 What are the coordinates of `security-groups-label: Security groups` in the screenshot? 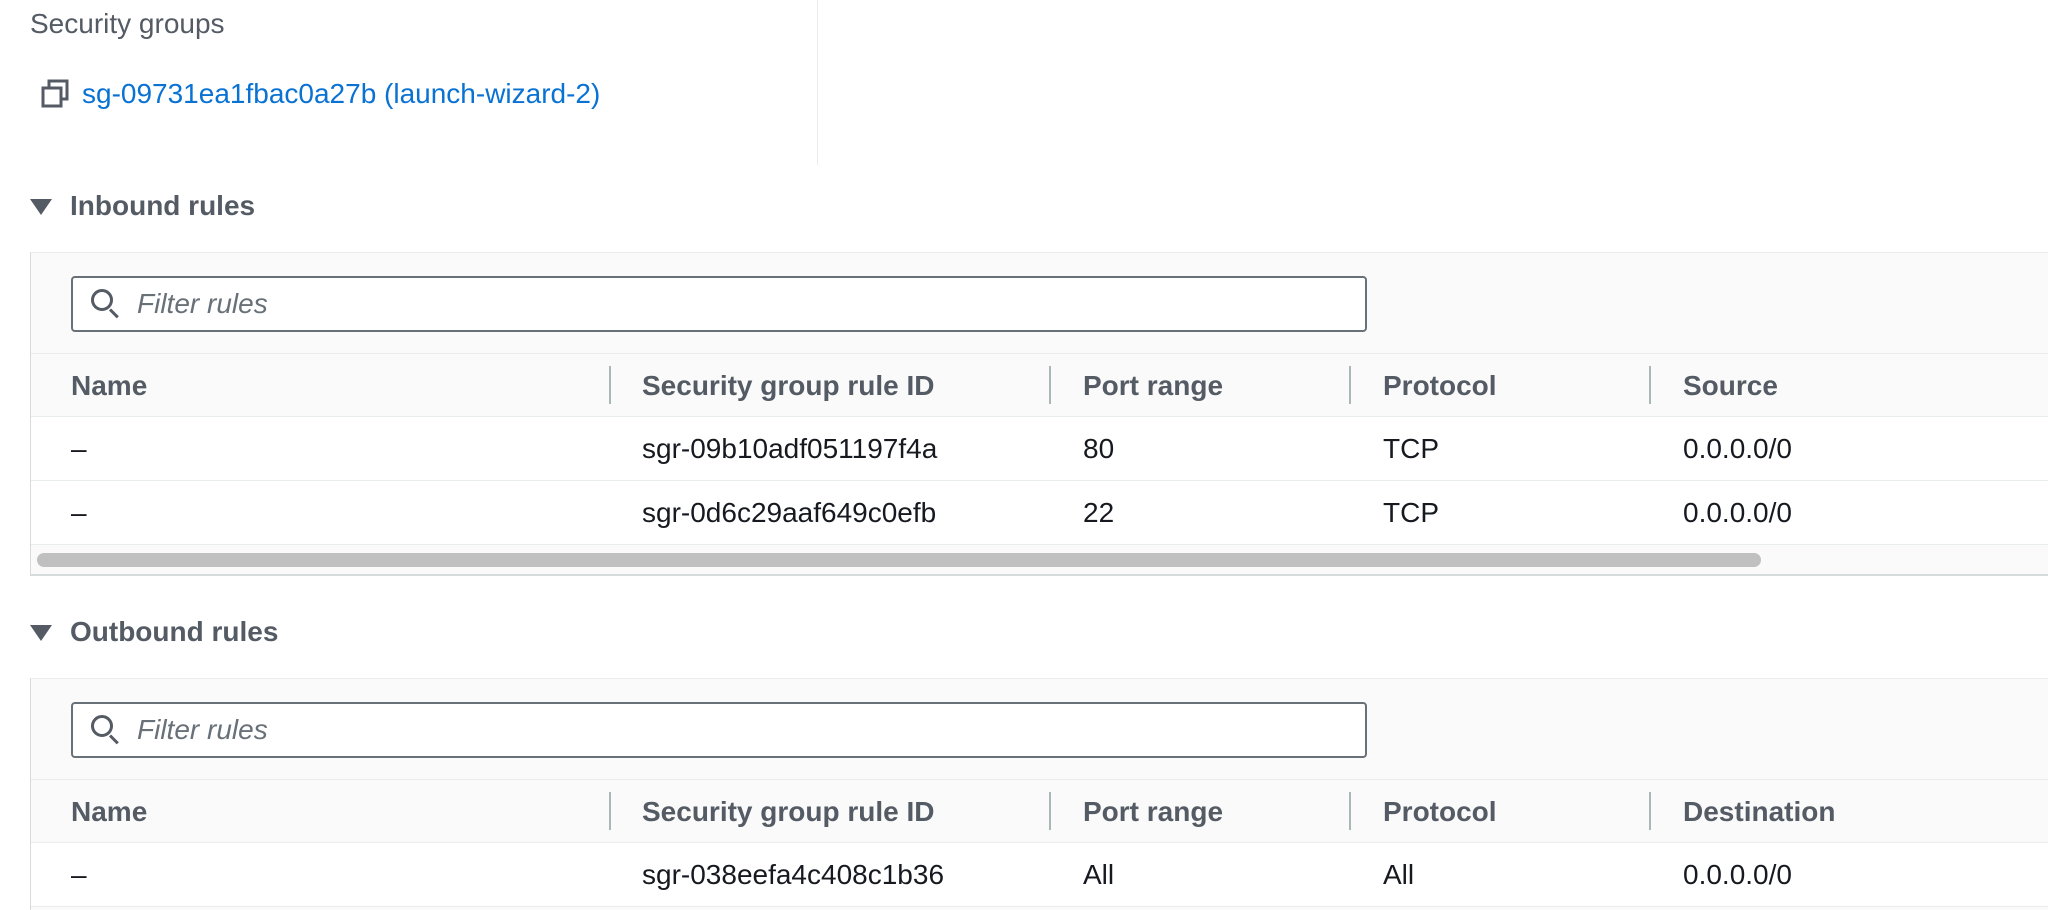 It's located at (127, 23).